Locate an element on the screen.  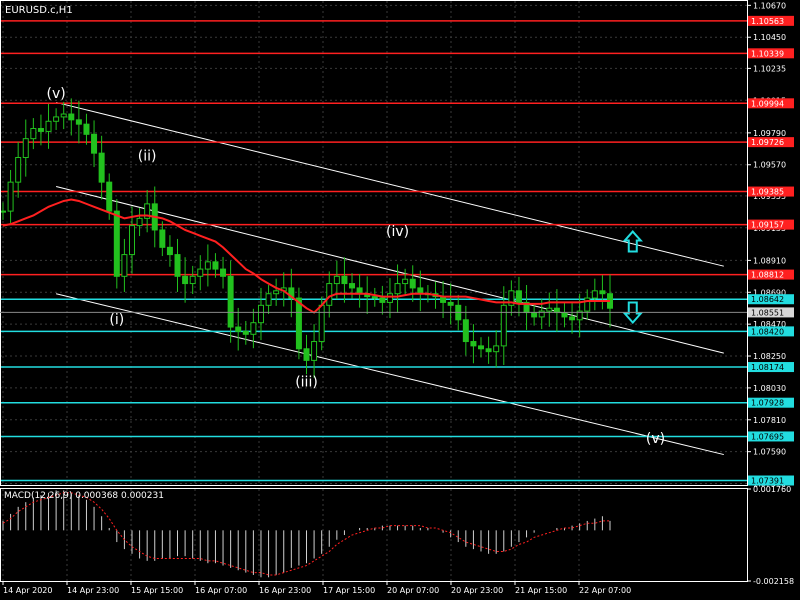
macd-tick-label: -0.002158 is located at coordinates (773, 581).